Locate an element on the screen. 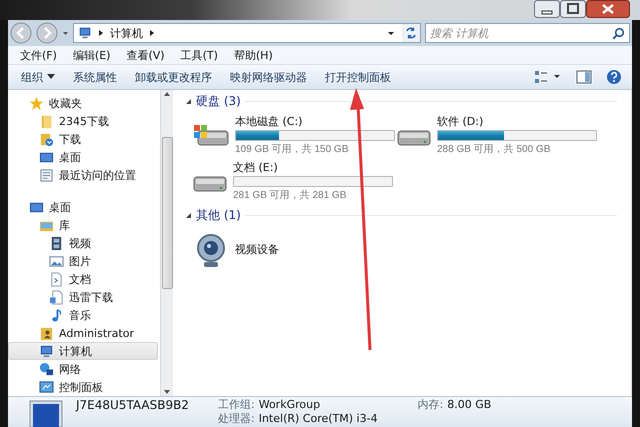 Image resolution: width=640 pixels, height=427 pixels. computer-name: J7E48U5TAASB9B2 is located at coordinates (133, 404).